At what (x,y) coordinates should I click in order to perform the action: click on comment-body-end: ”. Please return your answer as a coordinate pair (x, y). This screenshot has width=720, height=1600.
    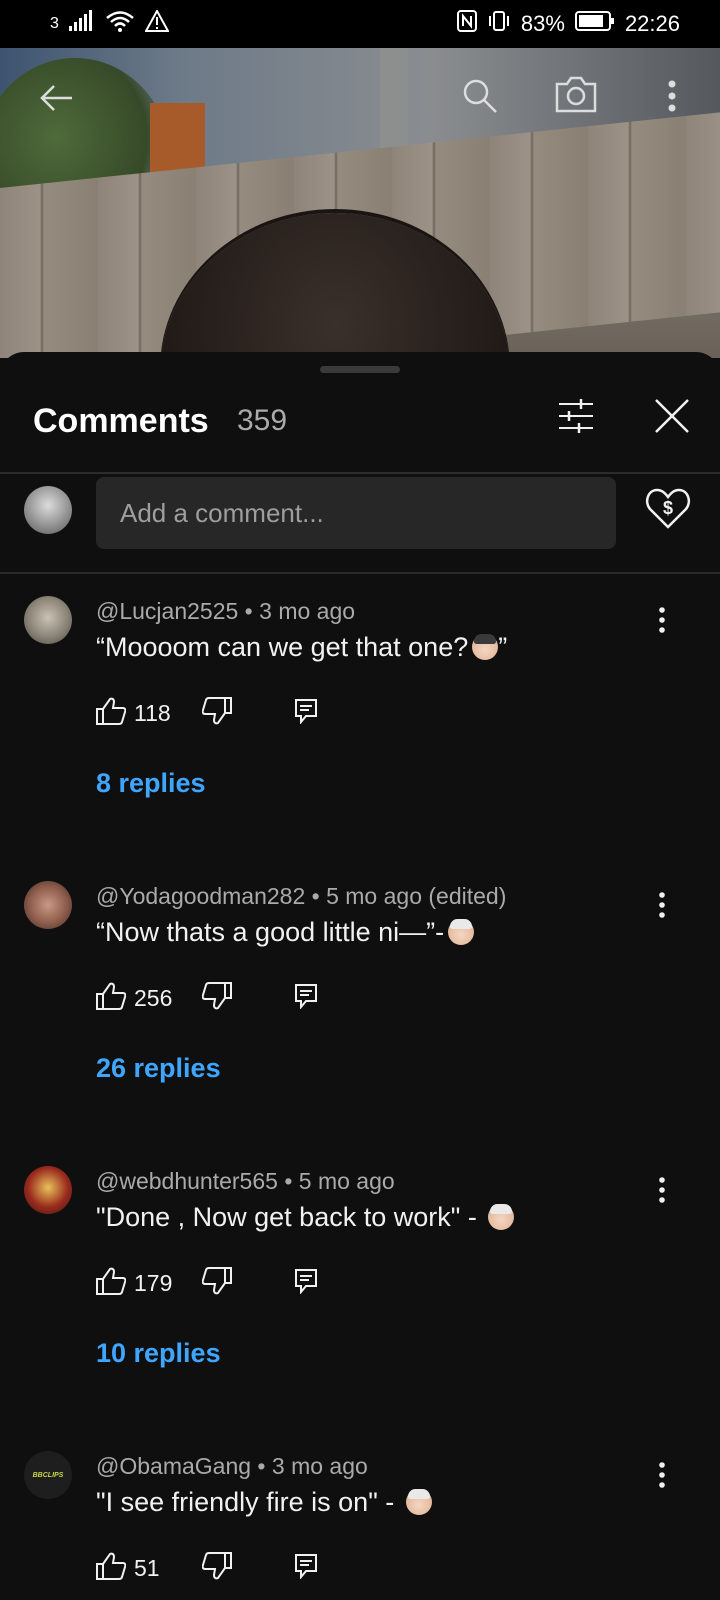
    Looking at the image, I should click on (503, 647).